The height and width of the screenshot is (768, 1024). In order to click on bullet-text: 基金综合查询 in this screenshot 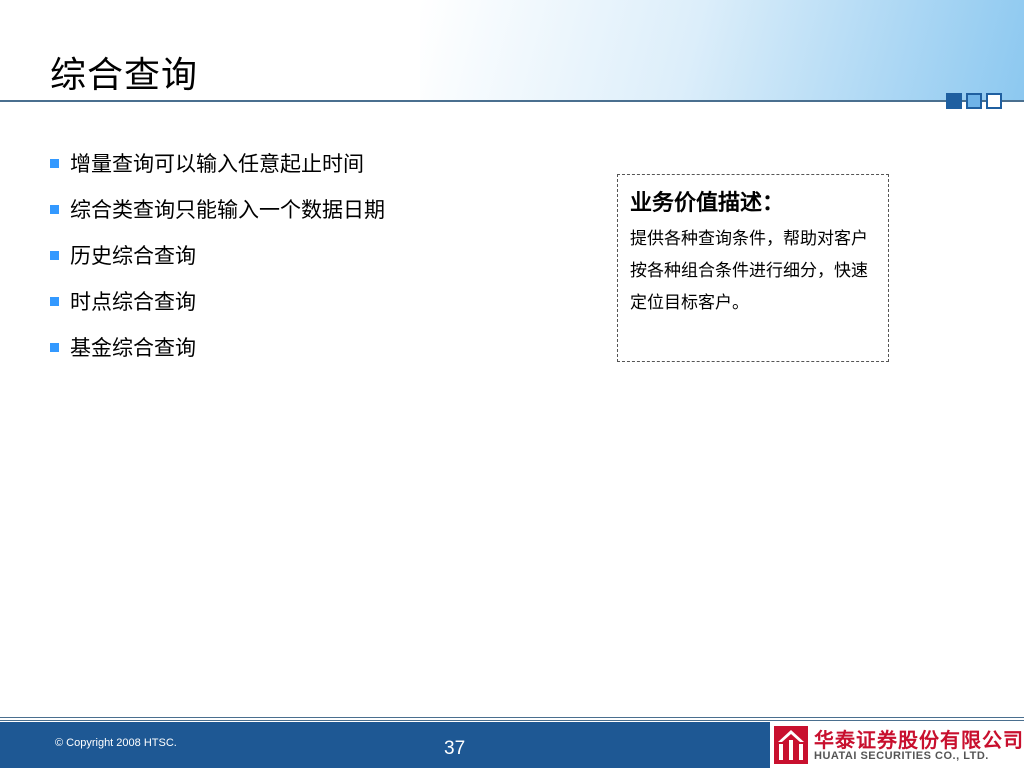, I will do `click(133, 348)`.